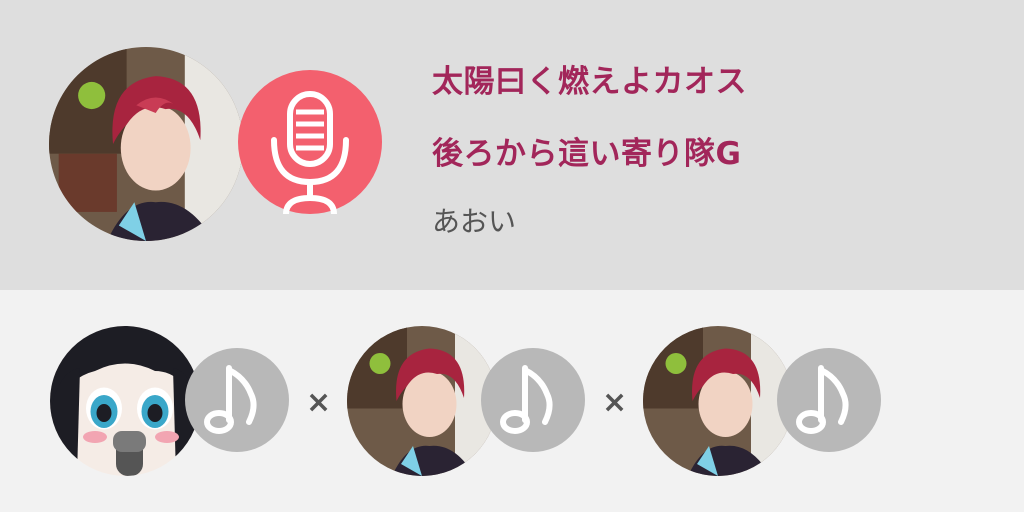 The image size is (1024, 512). Describe the element at coordinates (146, 144) in the screenshot. I see `singer-avatar` at that location.